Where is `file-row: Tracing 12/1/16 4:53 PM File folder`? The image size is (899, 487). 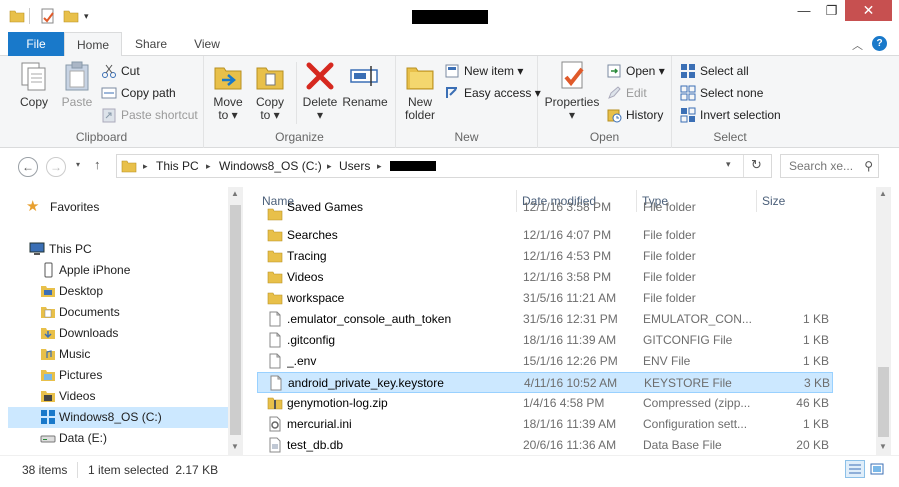
file-row: Tracing 12/1/16 4:53 PM File folder is located at coordinates (545, 256).